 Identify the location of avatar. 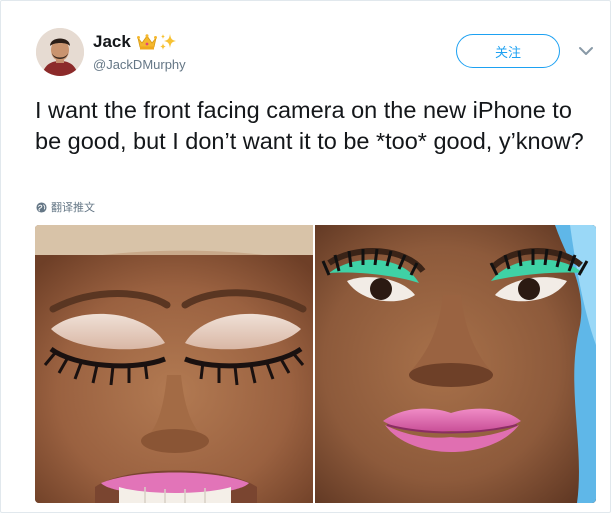
(60, 52).